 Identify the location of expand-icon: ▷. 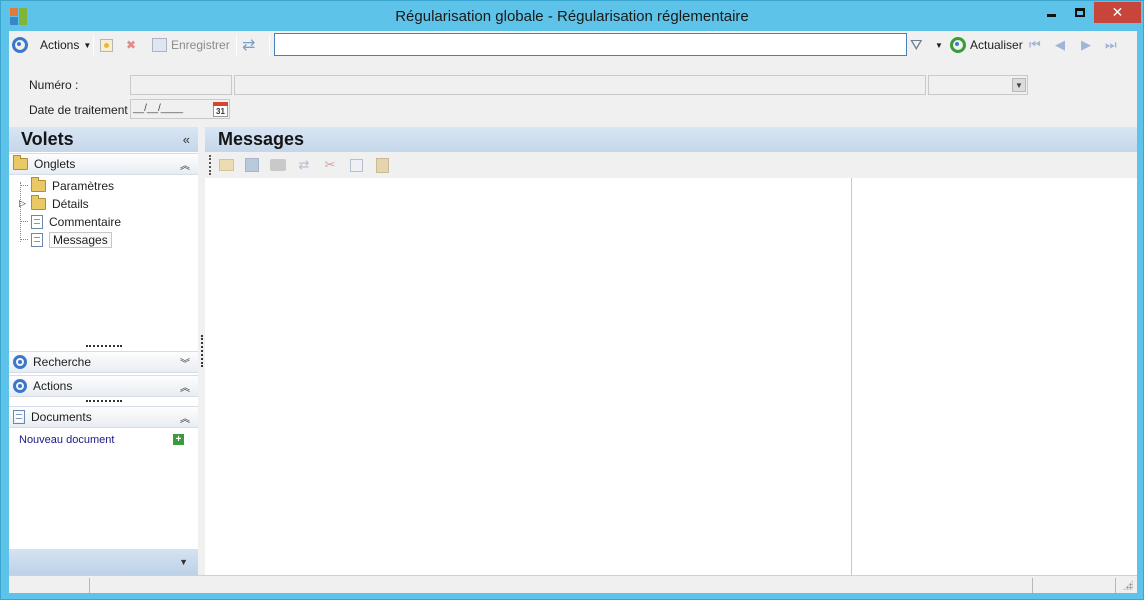
(22, 203).